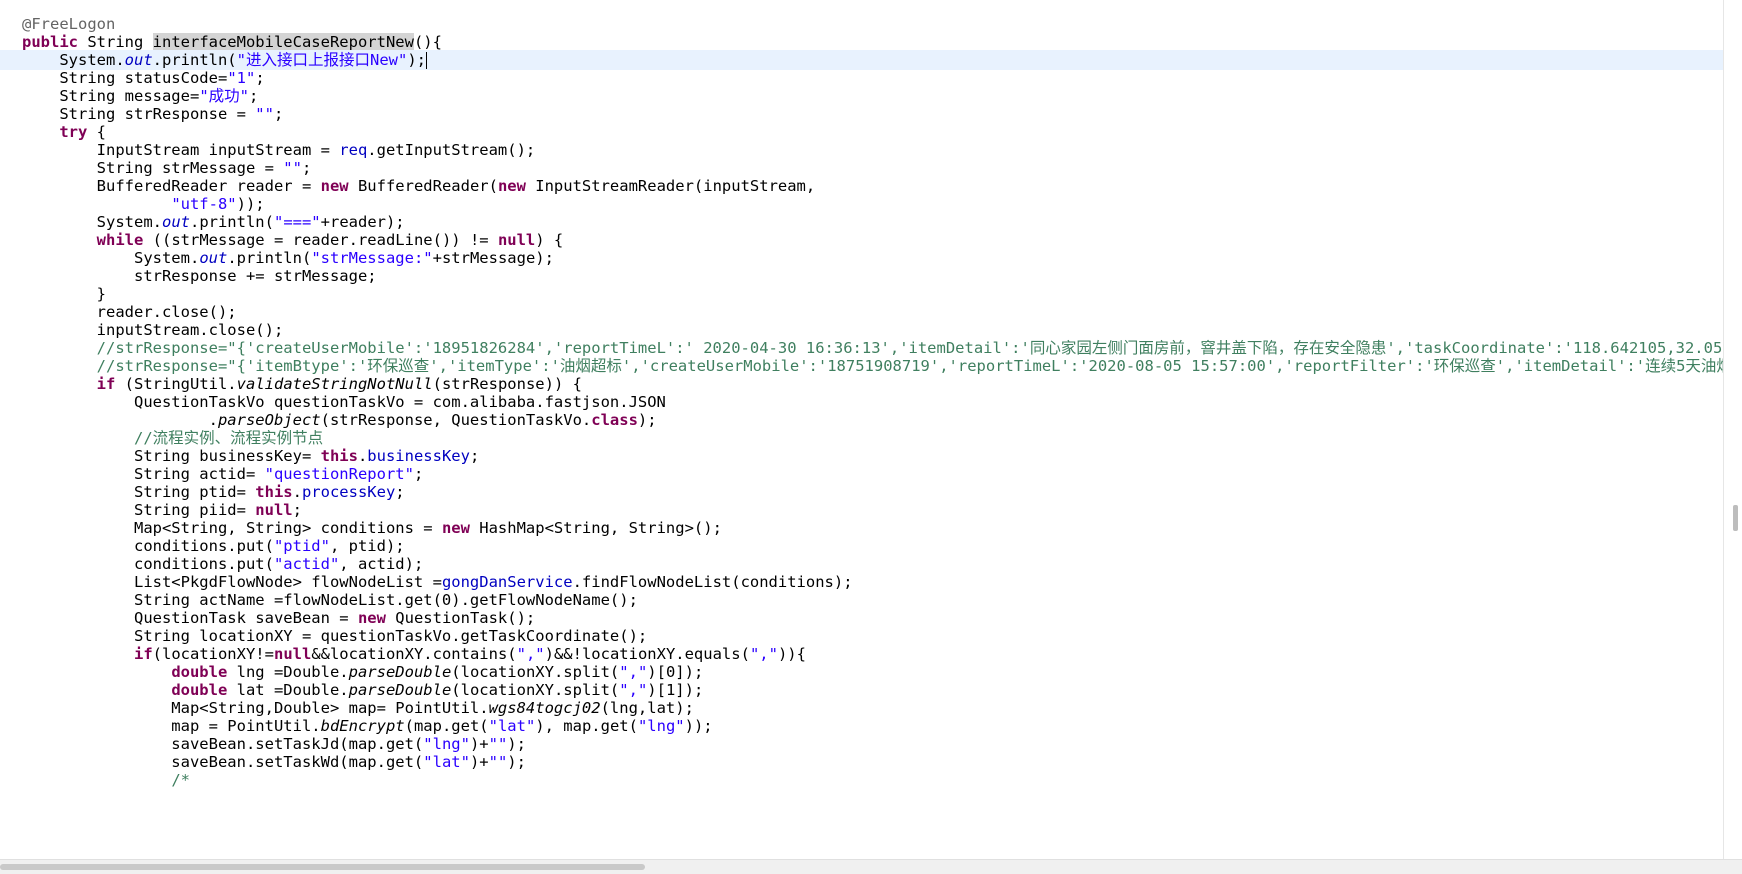 The image size is (1742, 874). Describe the element at coordinates (871, 866) in the screenshot. I see `horizontal-scrollbar` at that location.